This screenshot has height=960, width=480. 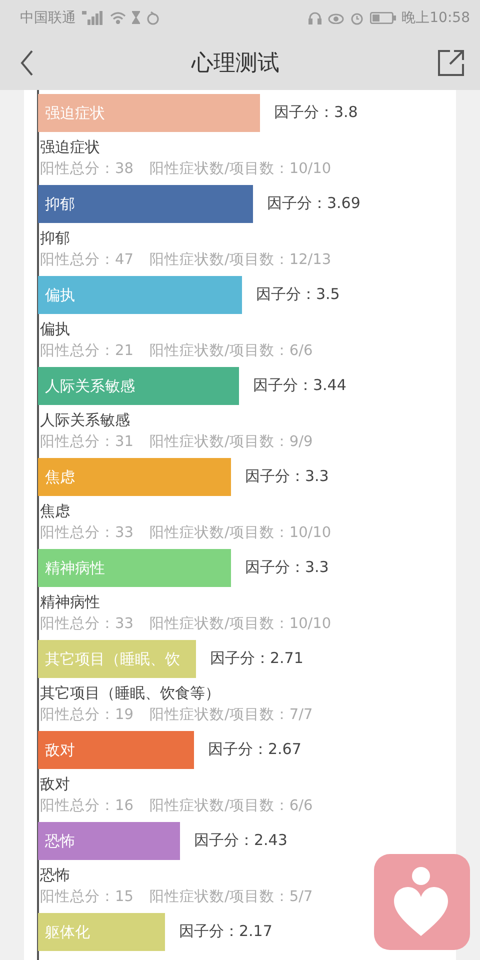 What do you see at coordinates (116, 750) in the screenshot?
I see `factor-bar: 敌对` at bounding box center [116, 750].